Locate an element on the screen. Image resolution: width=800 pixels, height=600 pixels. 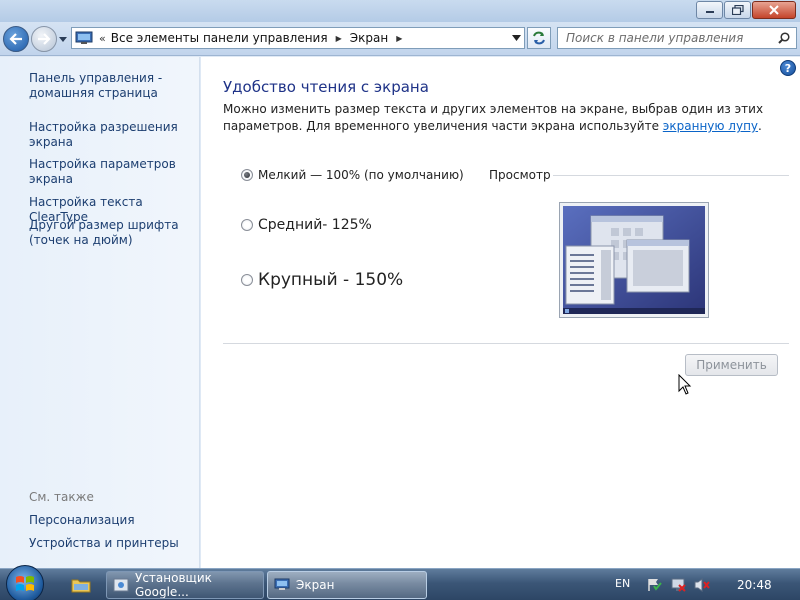
caption-buttons is located at coordinates (746, 10).